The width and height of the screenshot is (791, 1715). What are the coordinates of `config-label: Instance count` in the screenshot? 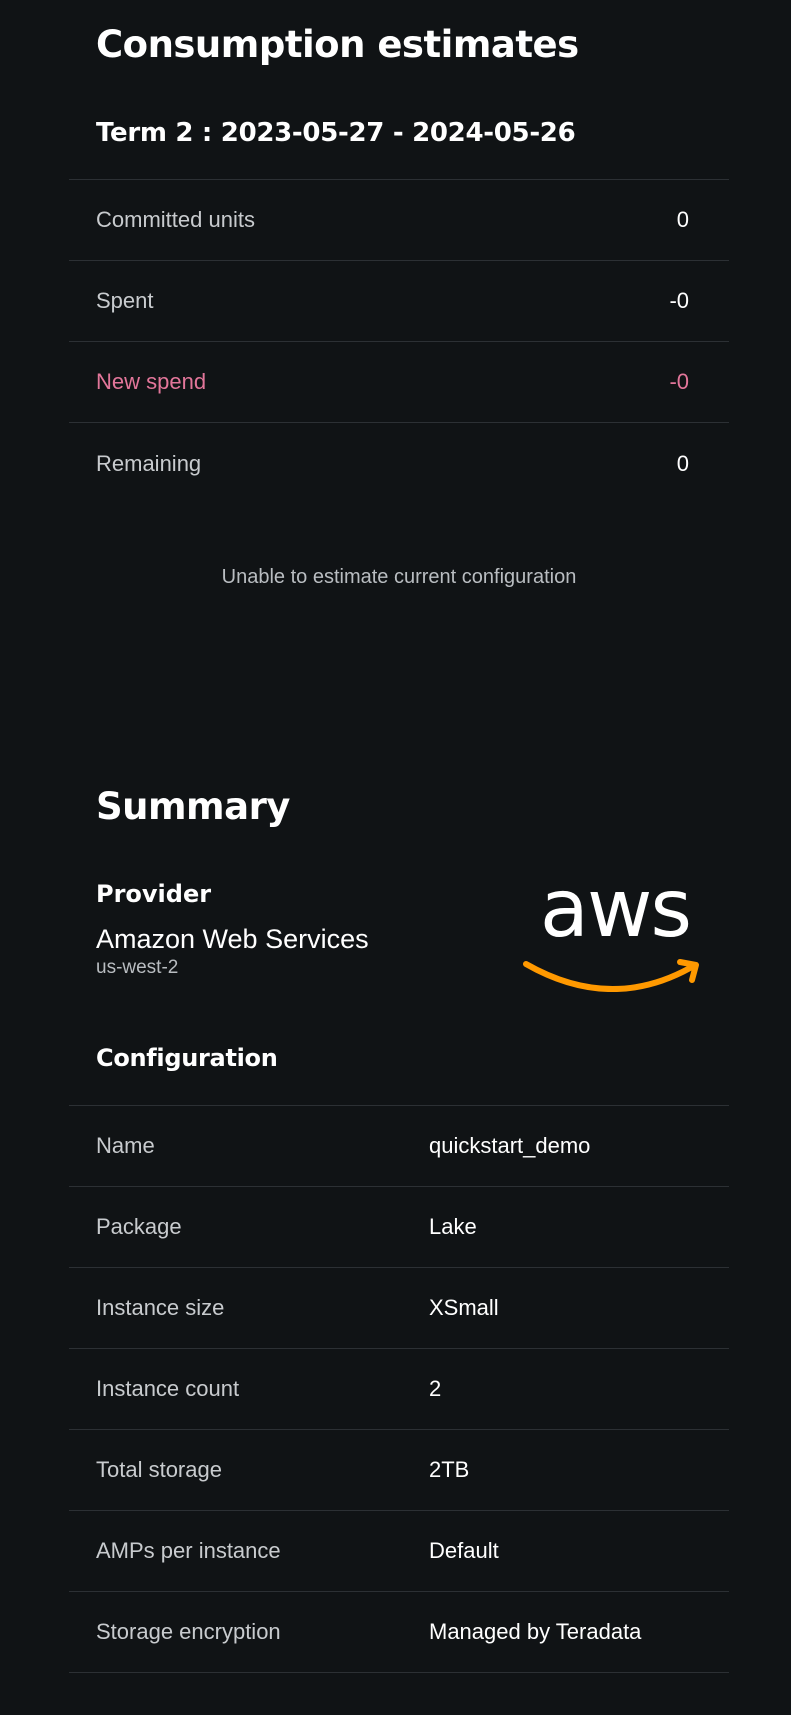 It's located at (168, 1388).